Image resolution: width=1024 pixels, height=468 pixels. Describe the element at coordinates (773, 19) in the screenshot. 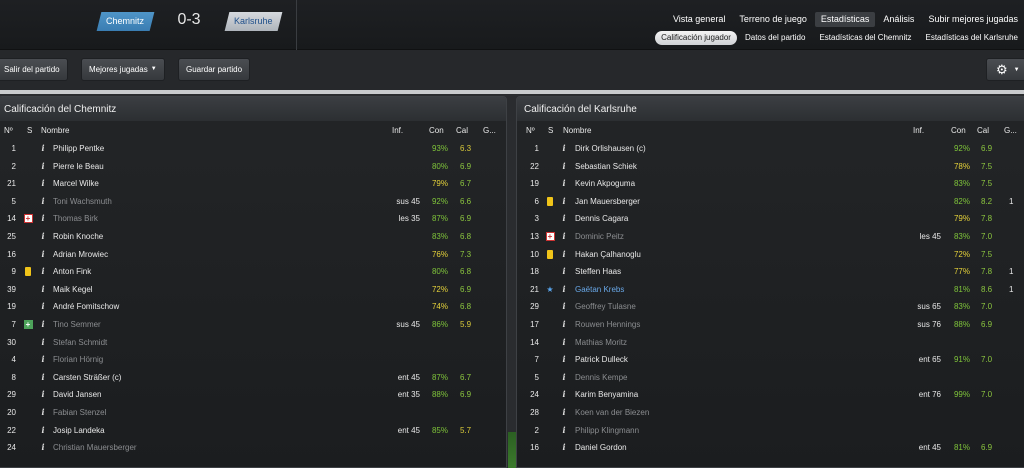

I see `tab-pitch: Terreno de juego` at that location.